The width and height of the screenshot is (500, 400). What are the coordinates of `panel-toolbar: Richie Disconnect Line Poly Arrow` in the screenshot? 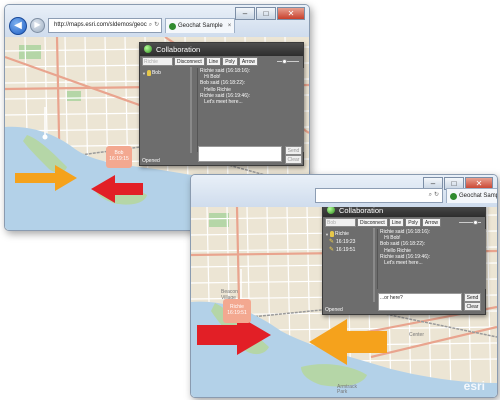 It's located at (221, 61).